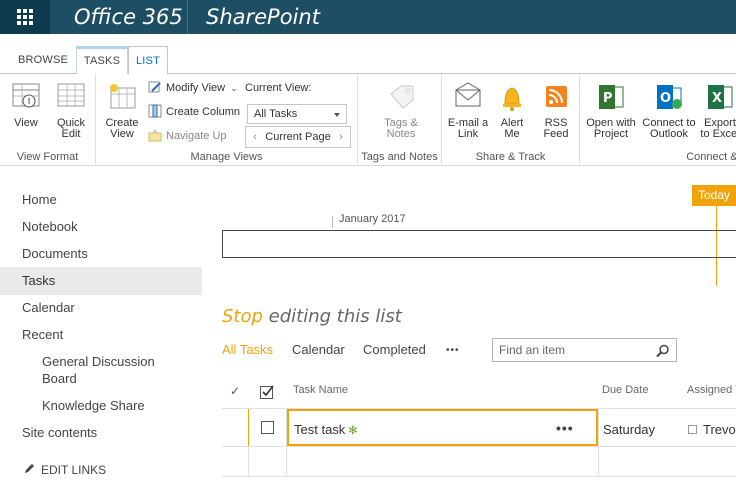 The height and width of the screenshot is (491, 736). I want to click on tags-notes-label: Tags & Notes, so click(401, 128).